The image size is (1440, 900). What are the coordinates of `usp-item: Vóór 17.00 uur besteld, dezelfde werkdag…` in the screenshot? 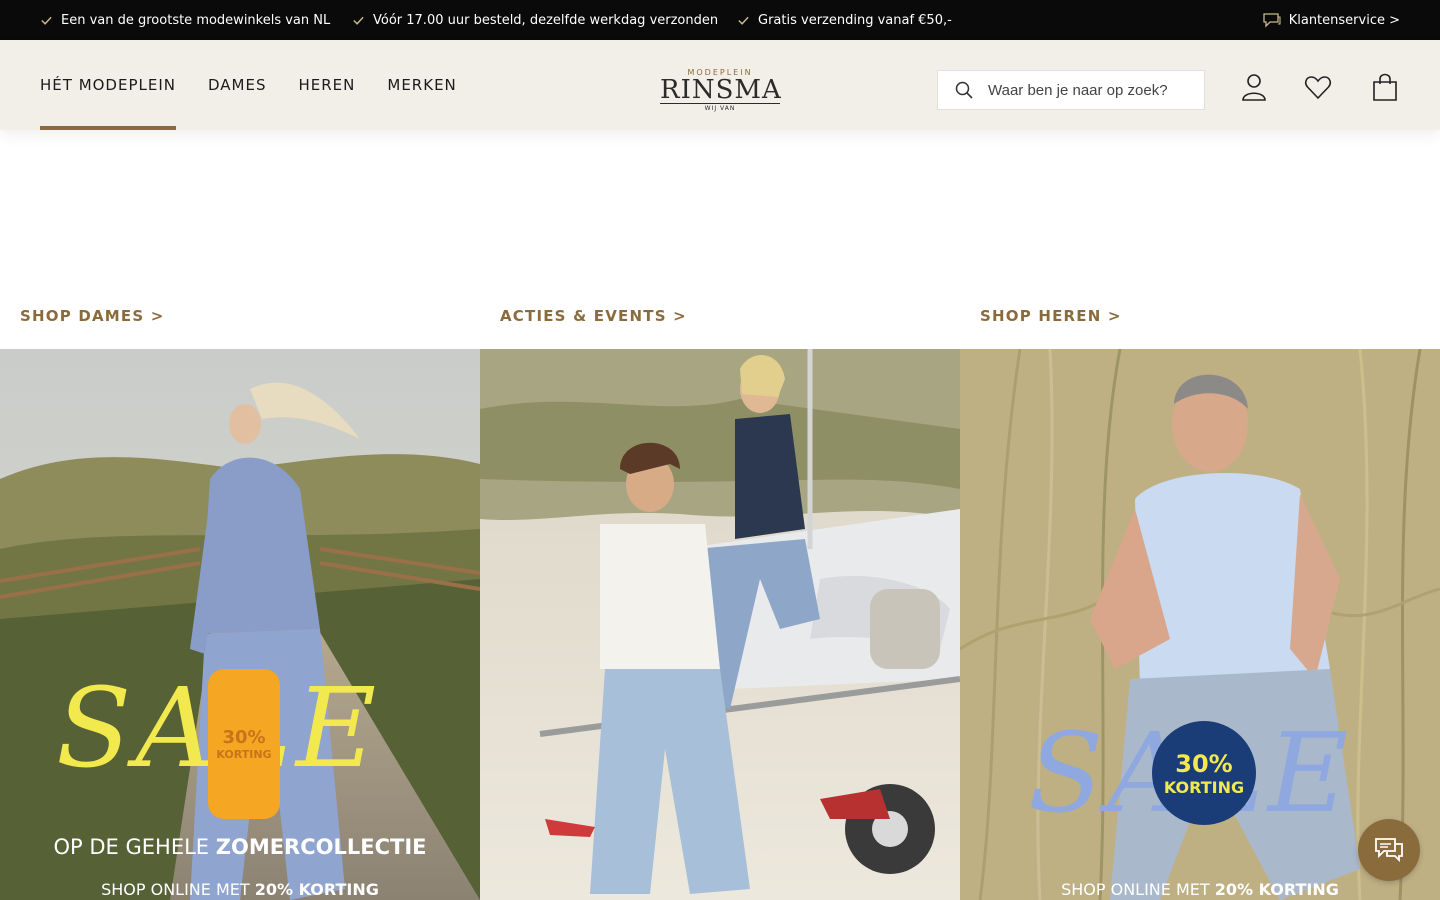 It's located at (535, 20).